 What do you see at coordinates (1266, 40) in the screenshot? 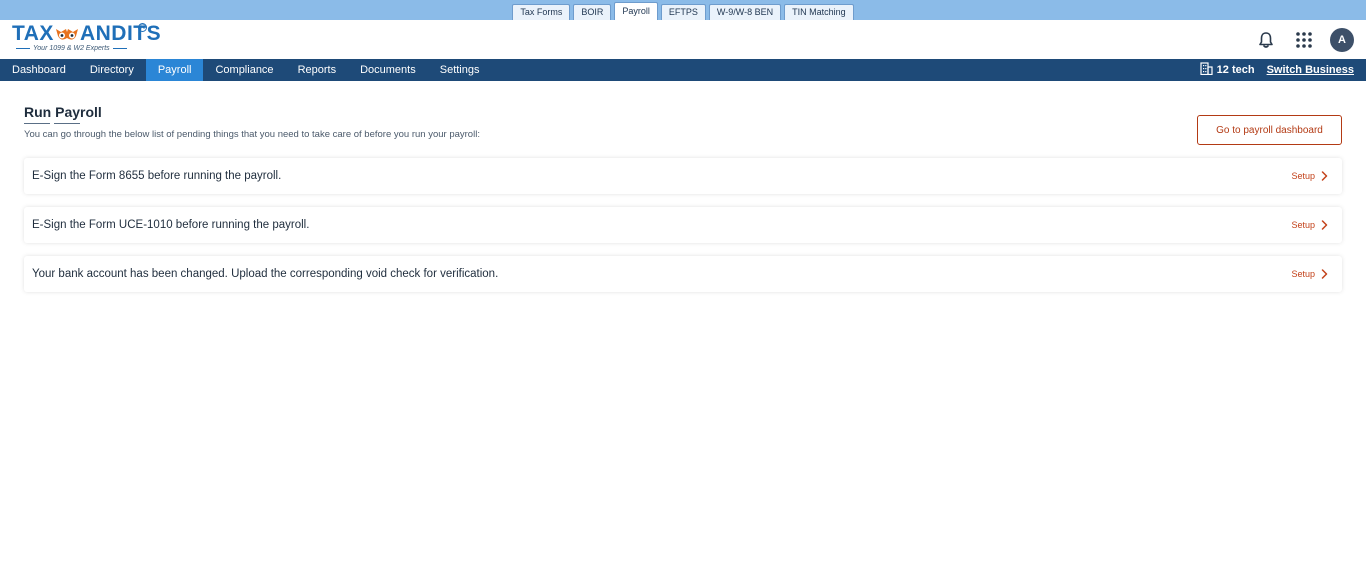
I see `bell-icon` at bounding box center [1266, 40].